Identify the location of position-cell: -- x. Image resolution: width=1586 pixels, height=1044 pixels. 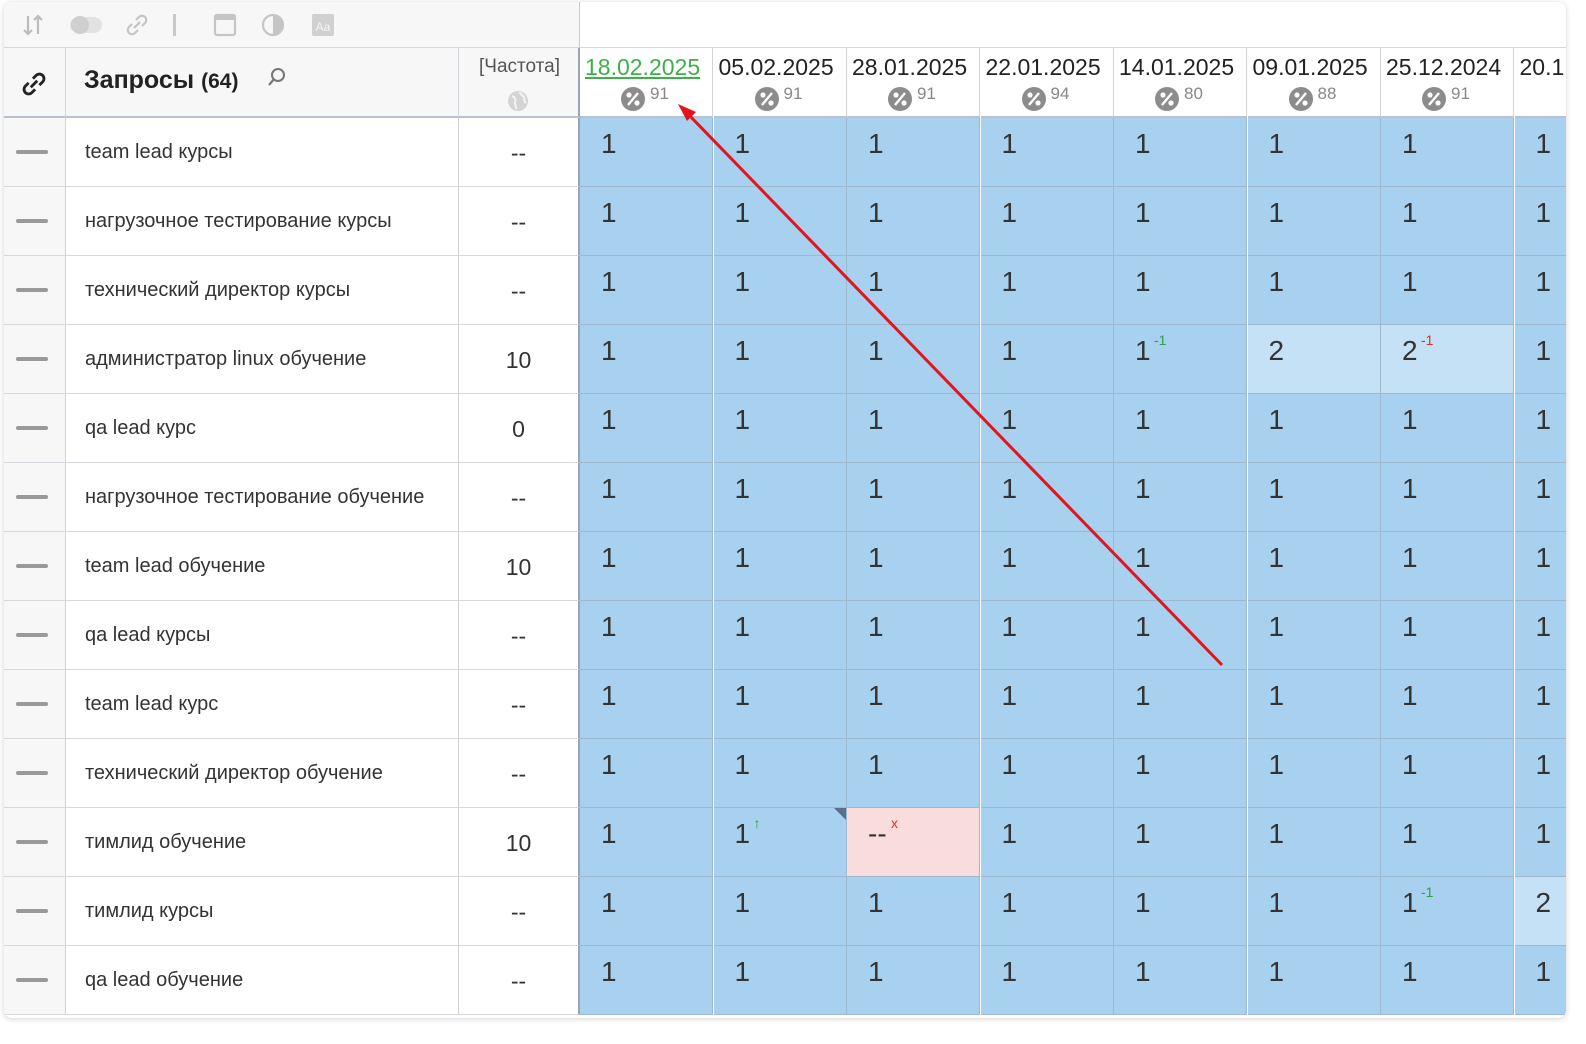
(913, 842).